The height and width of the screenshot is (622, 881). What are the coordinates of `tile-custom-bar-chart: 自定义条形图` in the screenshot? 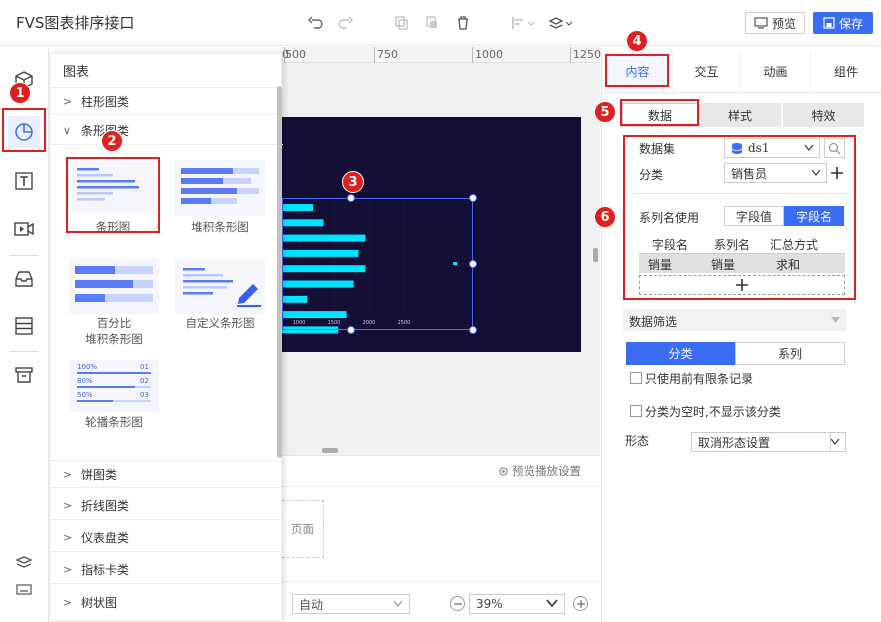 It's located at (220, 296).